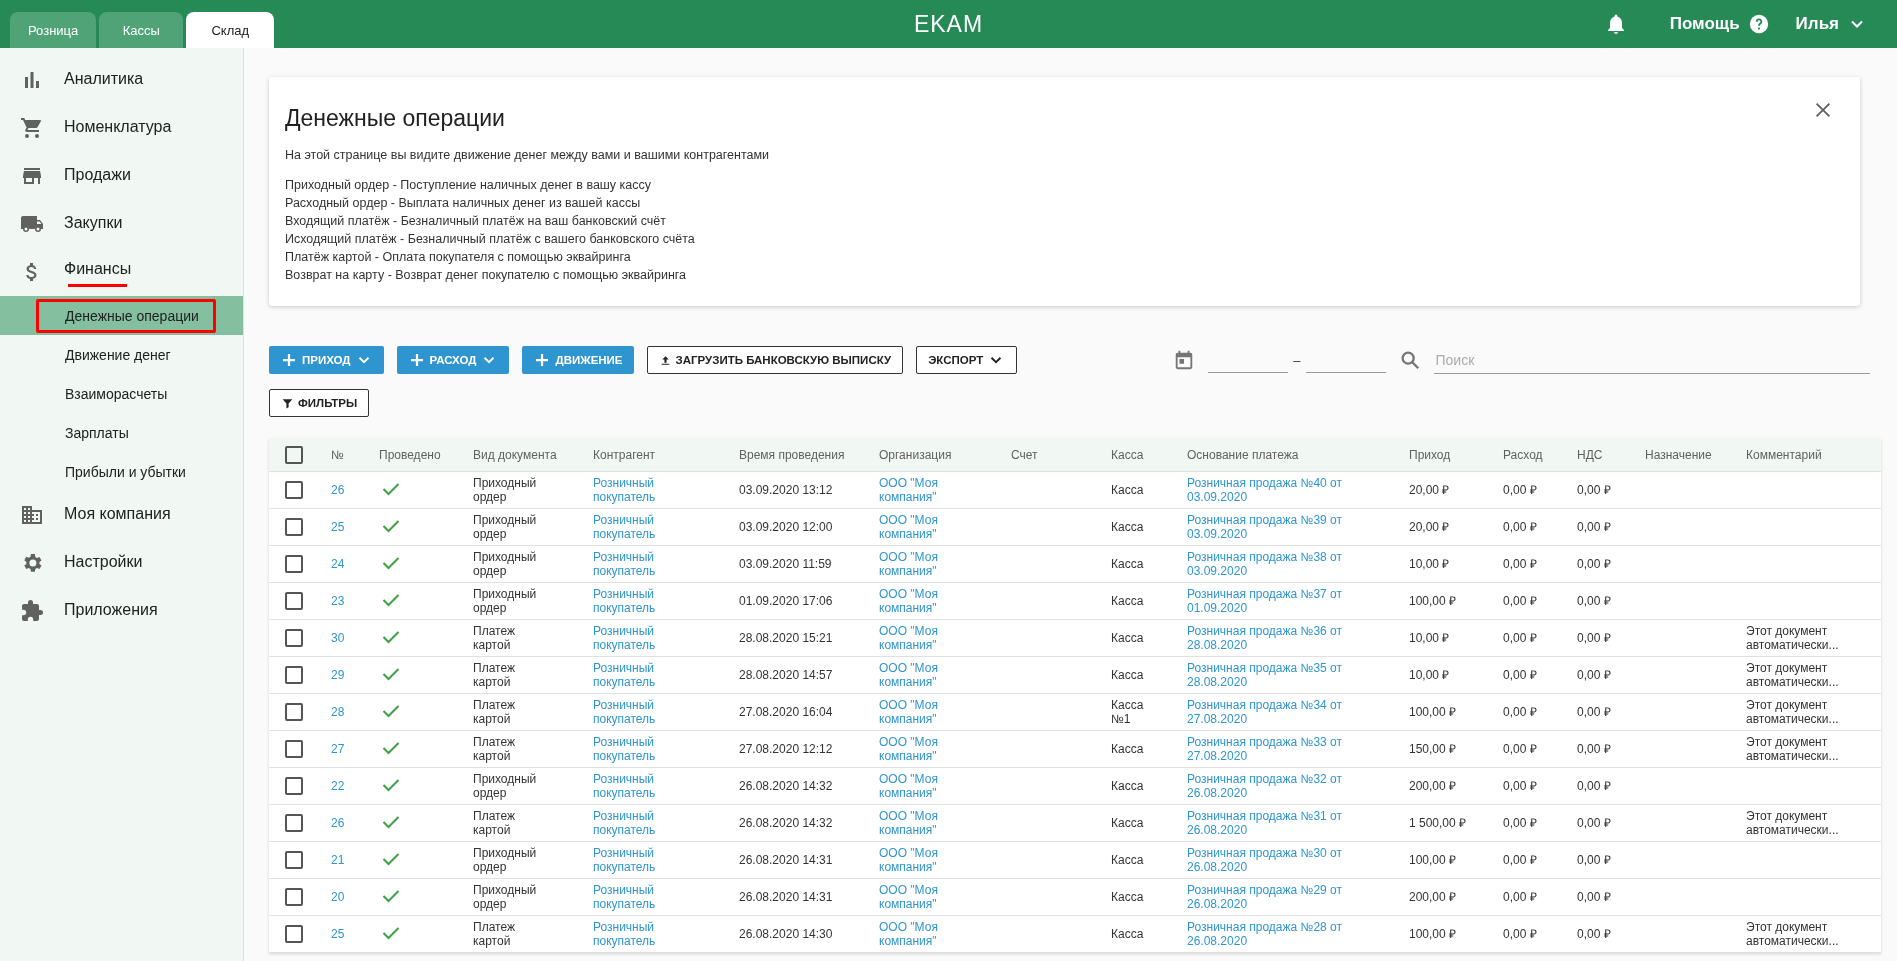  I want to click on document-number-link: 28, so click(338, 712).